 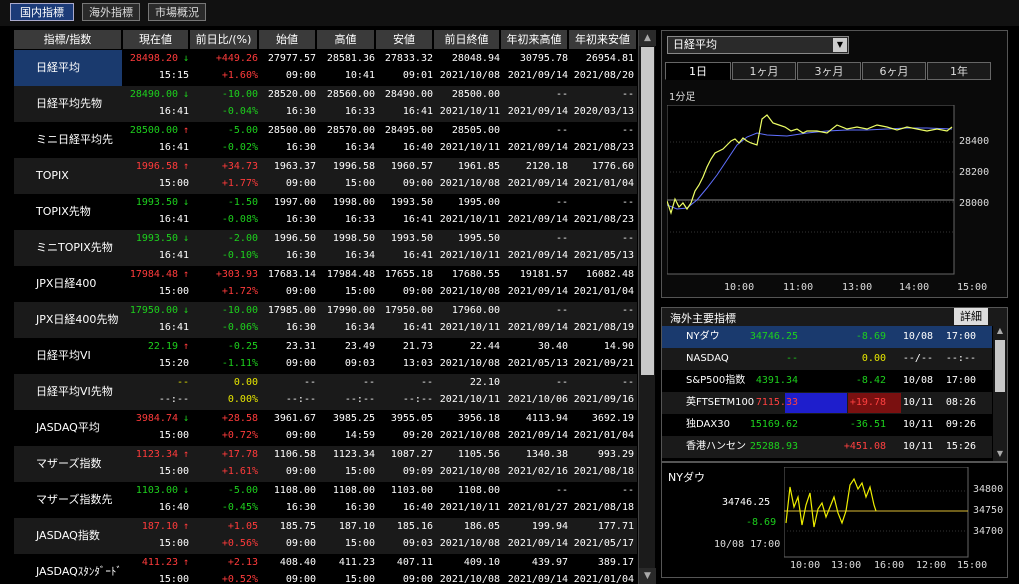 I want to click on period-tab-6m: 6ヶ月, so click(x=894, y=71).